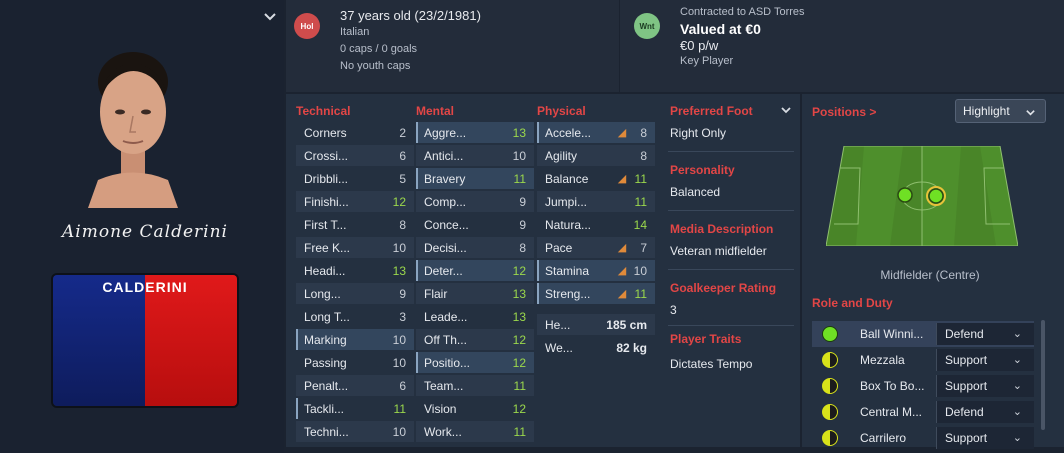  I want to click on technical-attribute-row: Long... 9, so click(355, 293).